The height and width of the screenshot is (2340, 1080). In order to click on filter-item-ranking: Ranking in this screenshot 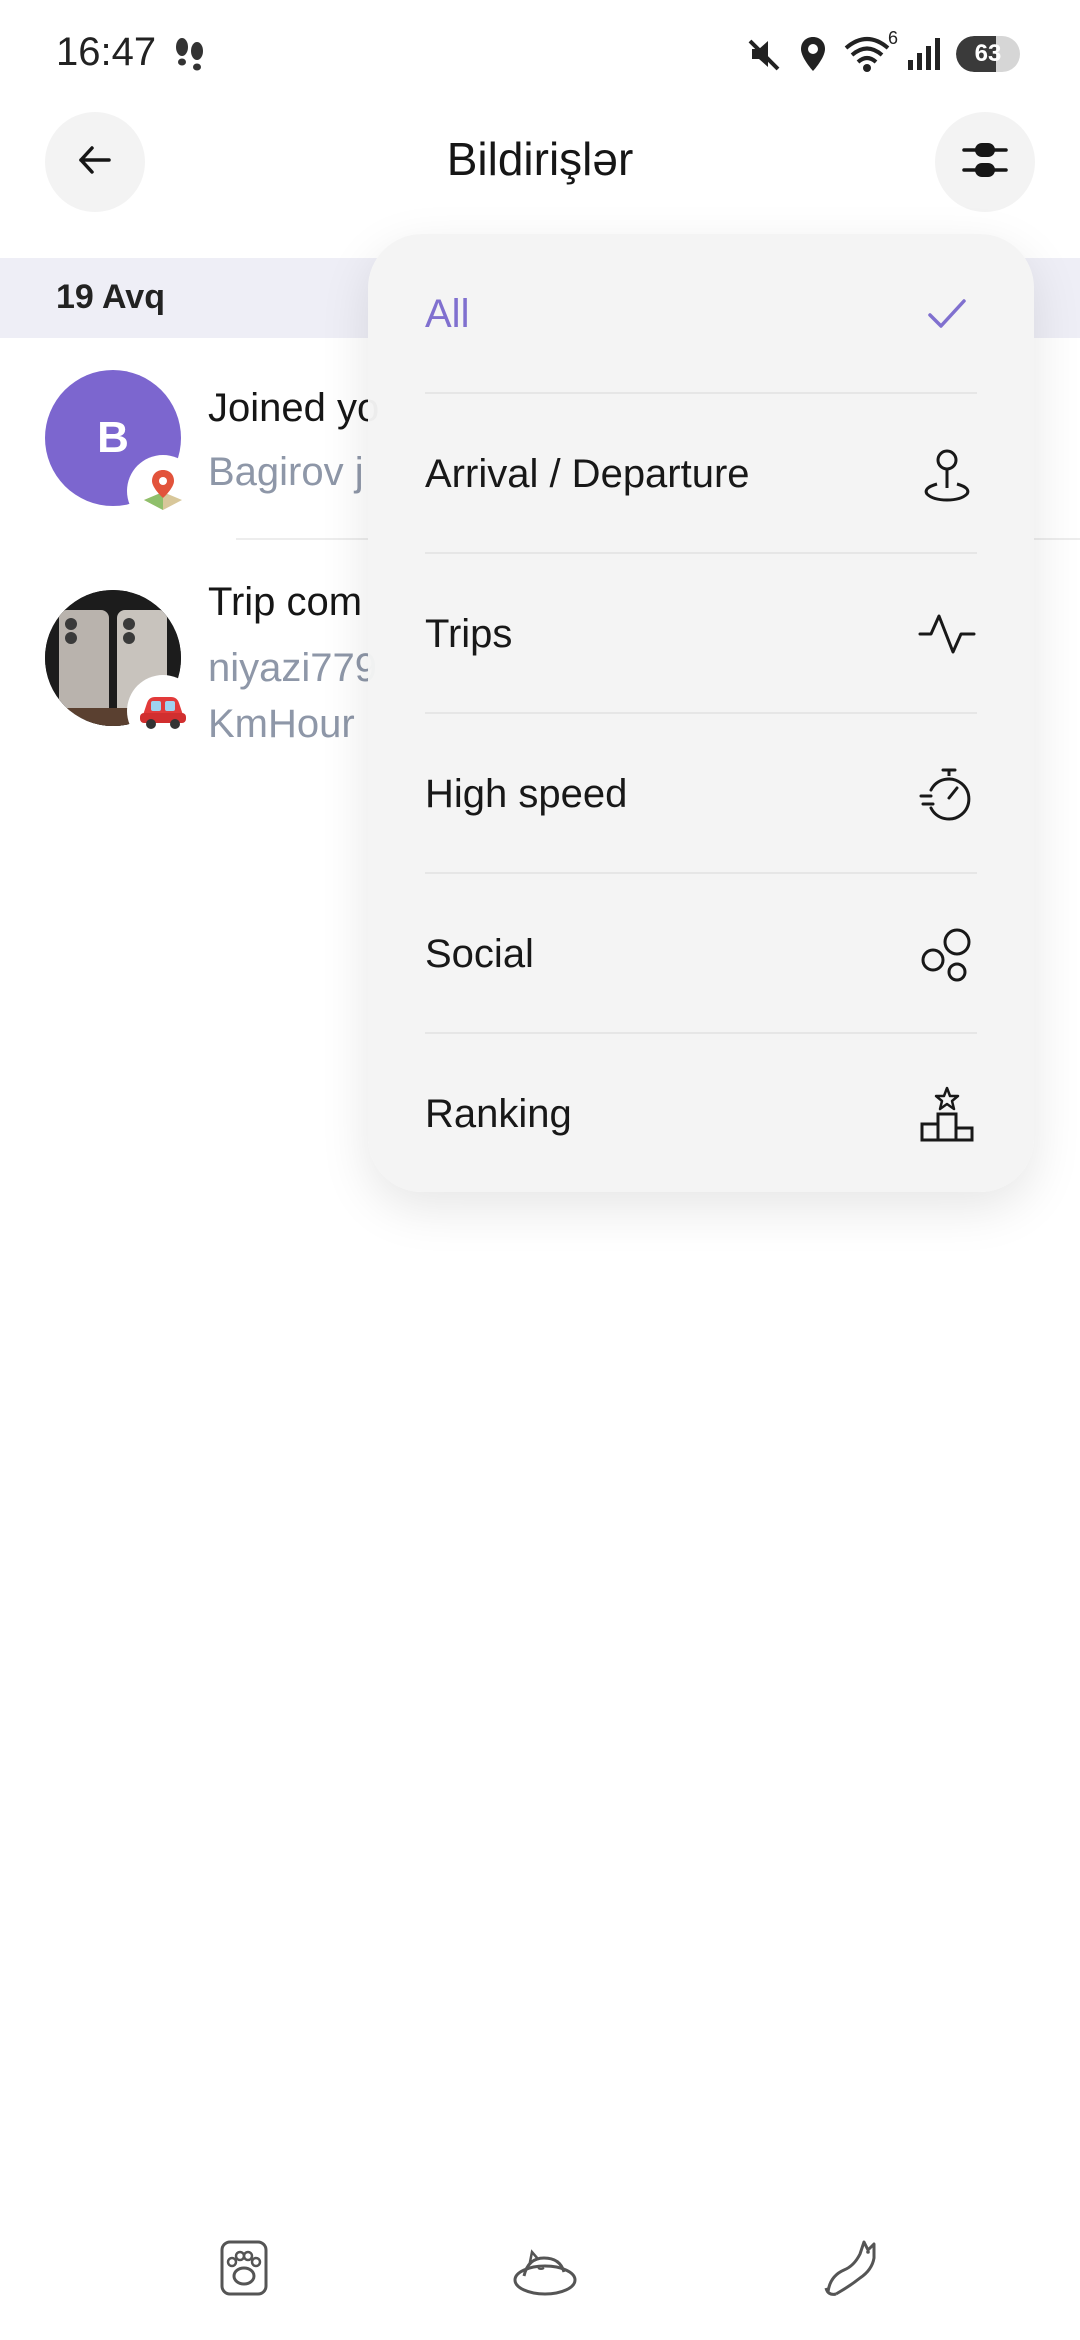, I will do `click(701, 1113)`.